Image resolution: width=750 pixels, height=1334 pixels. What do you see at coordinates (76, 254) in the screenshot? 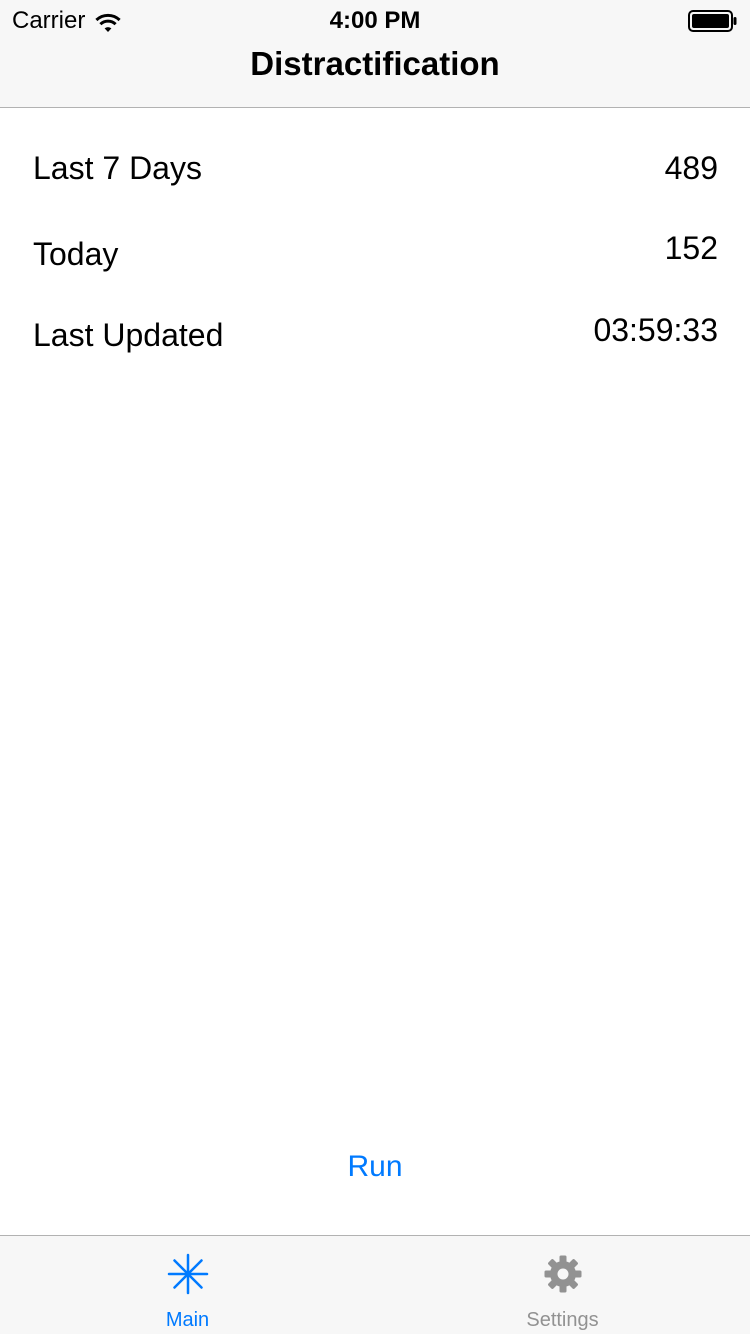
I see `stat-label: Today` at bounding box center [76, 254].